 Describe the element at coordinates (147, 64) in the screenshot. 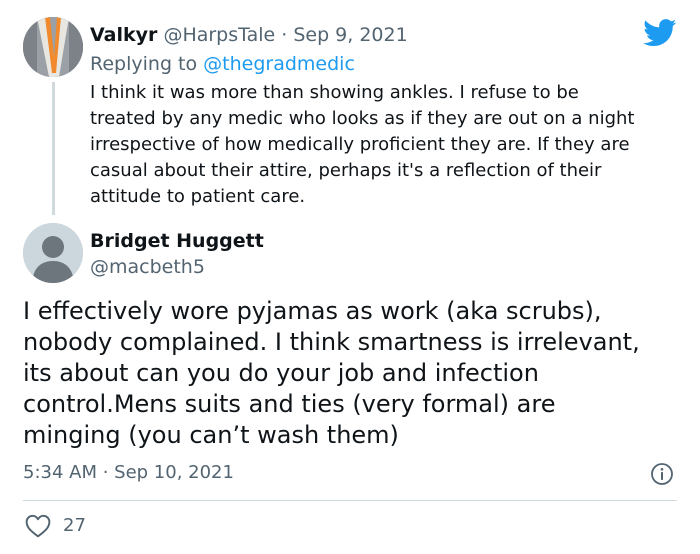

I see `replying-to-label: Replying to` at that location.